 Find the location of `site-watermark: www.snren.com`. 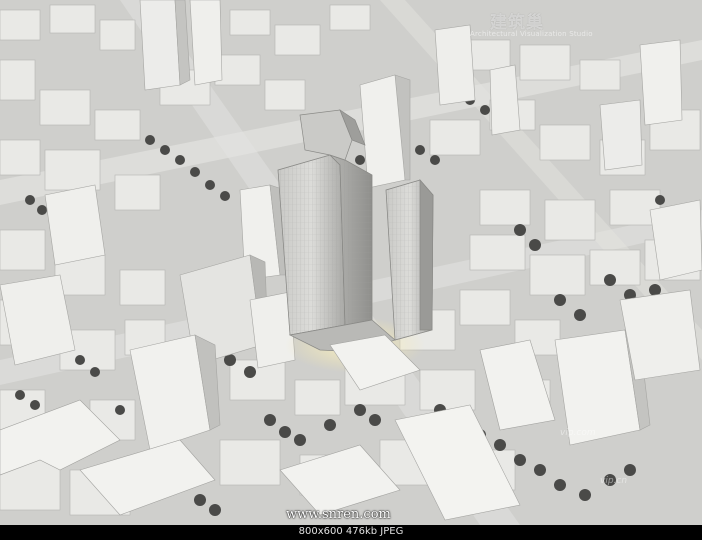

site-watermark: www.snren.com is located at coordinates (338, 514).